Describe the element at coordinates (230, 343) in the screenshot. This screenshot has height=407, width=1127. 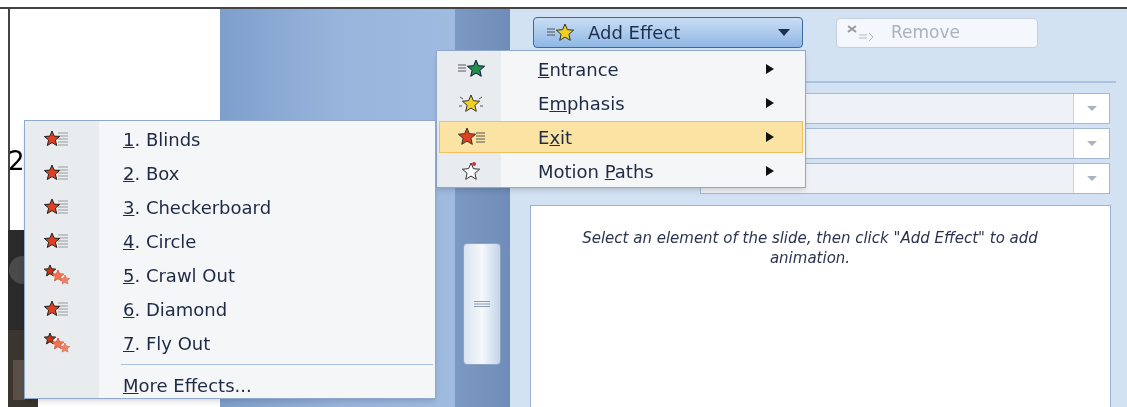
I see `menu-item: 7. Fly Out` at that location.